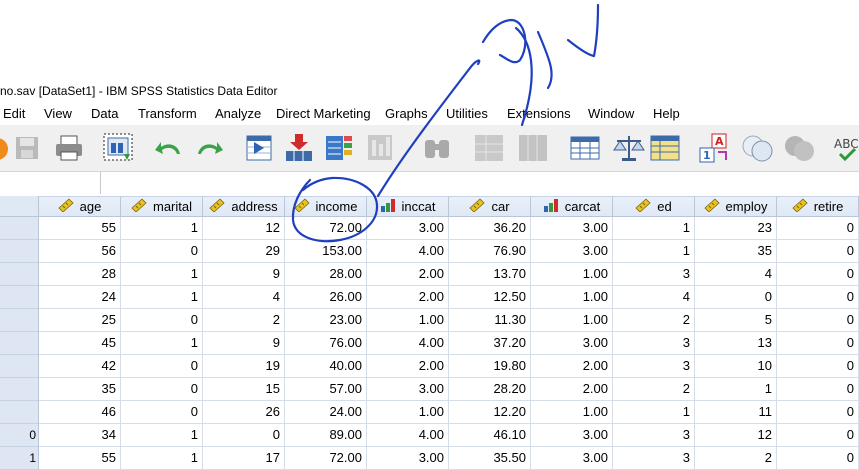 This screenshot has height=470, width=859. I want to click on cell-address: 2, so click(244, 320).